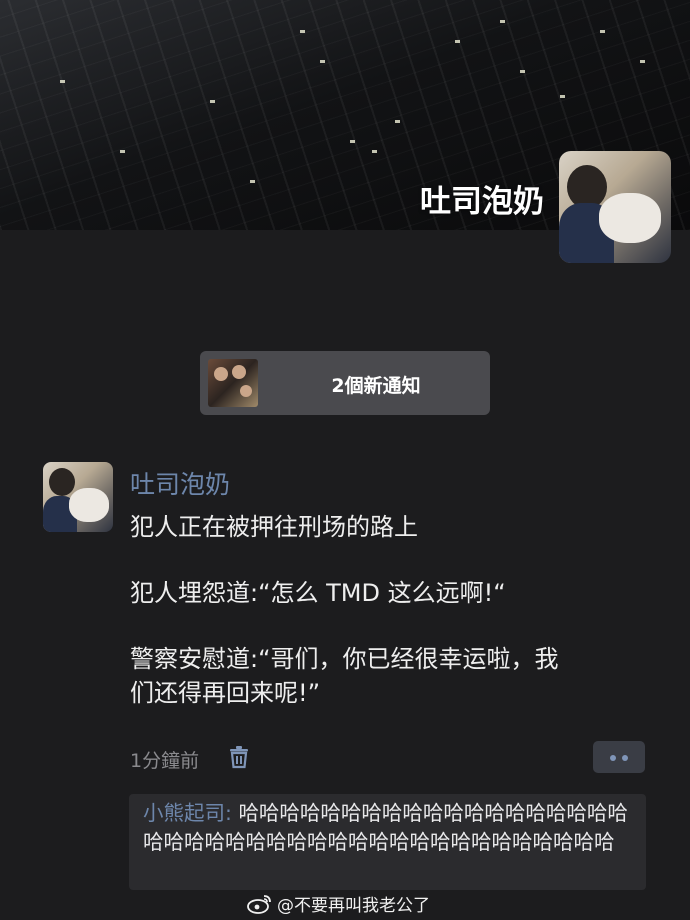  I want to click on post-line: 们还得再回来呢!”, so click(225, 693).